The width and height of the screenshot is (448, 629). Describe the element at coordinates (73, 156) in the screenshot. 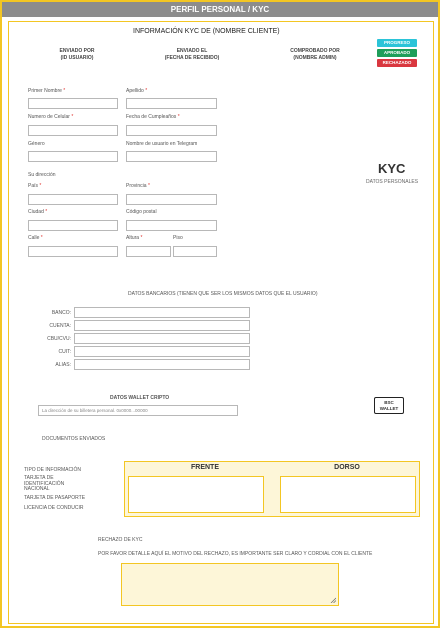

I see `gender-input` at that location.